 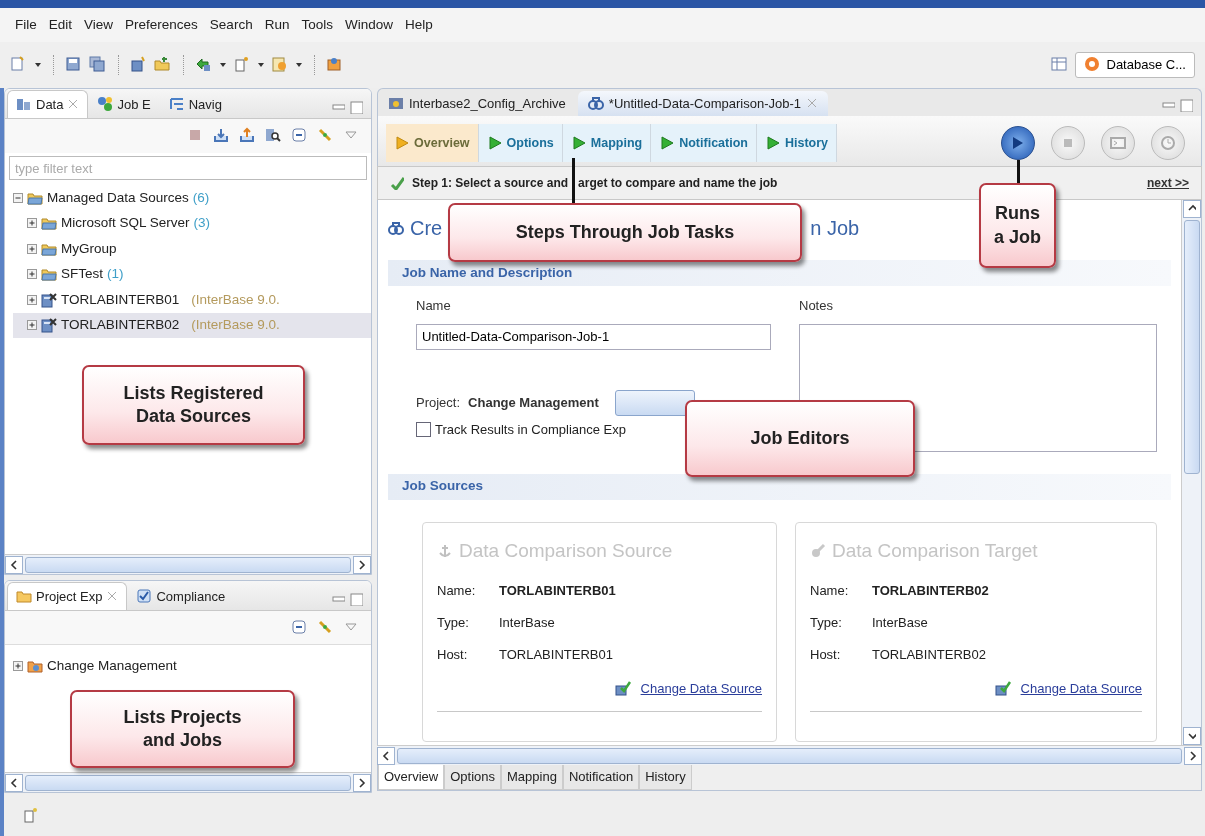 What do you see at coordinates (235, 325) in the screenshot?
I see `item-detail: (InterBase 9.0.` at bounding box center [235, 325].